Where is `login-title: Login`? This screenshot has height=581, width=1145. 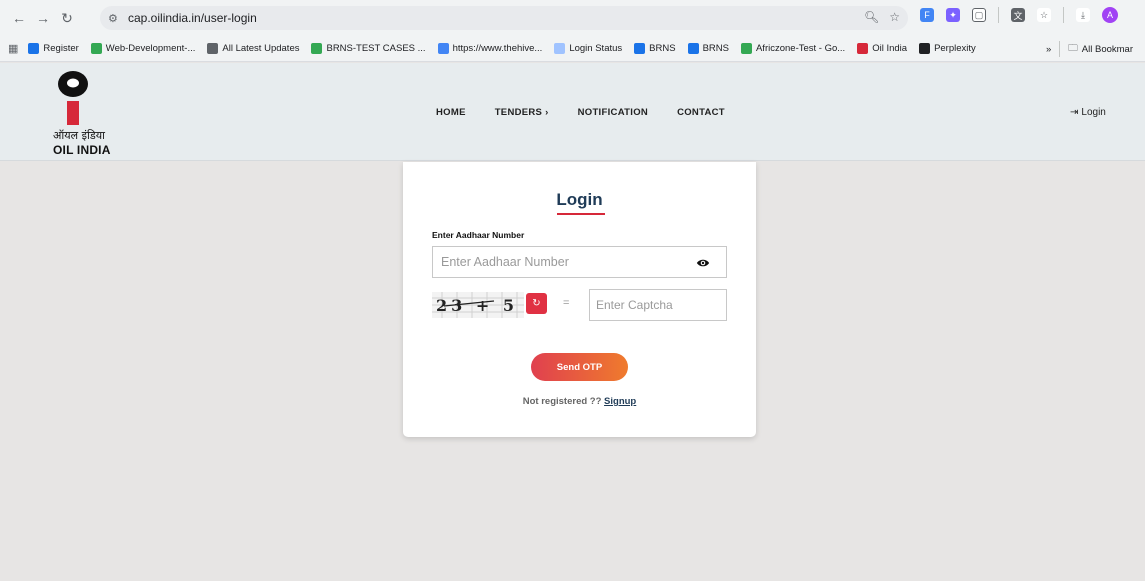 login-title: Login is located at coordinates (579, 199).